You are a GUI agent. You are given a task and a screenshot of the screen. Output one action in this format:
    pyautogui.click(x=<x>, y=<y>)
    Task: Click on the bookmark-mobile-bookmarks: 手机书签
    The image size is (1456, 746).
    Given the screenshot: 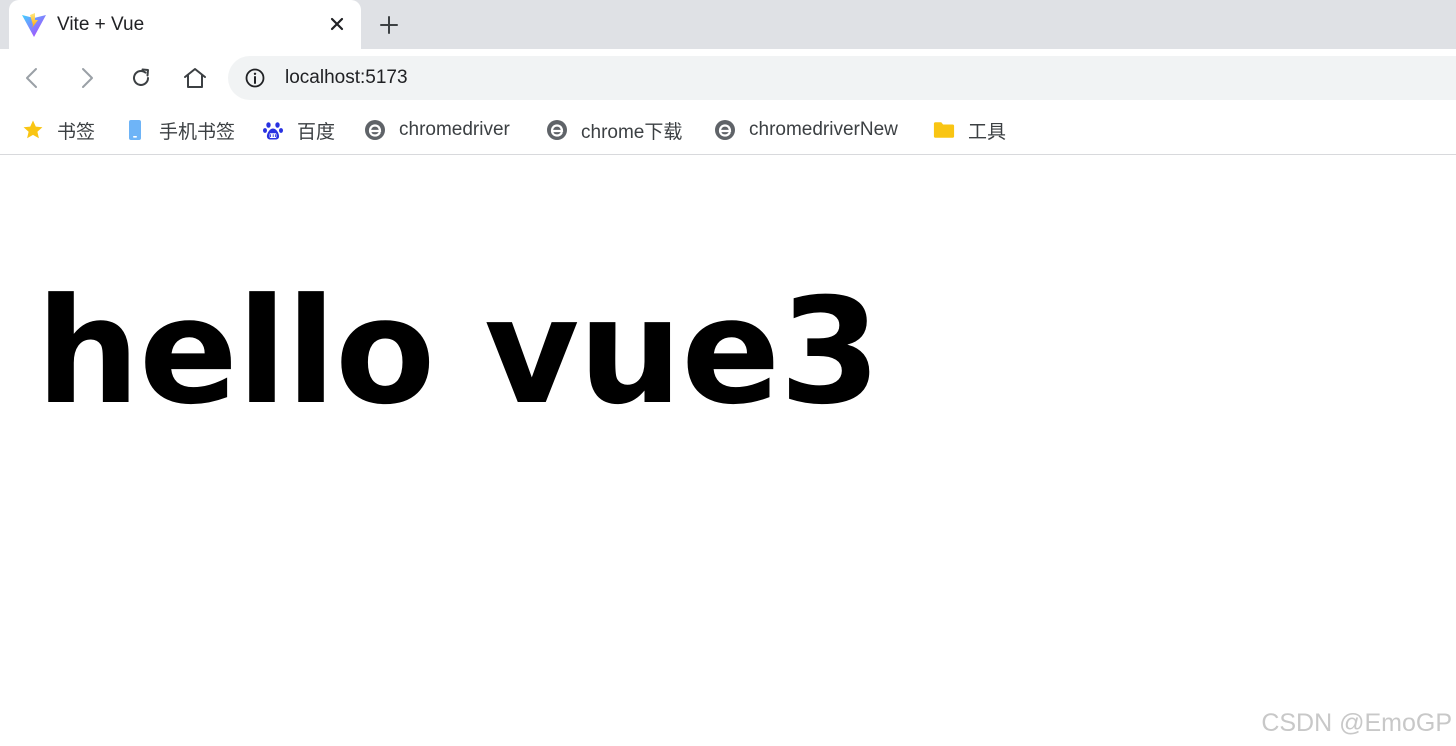 What is the action you would take?
    pyautogui.click(x=179, y=130)
    